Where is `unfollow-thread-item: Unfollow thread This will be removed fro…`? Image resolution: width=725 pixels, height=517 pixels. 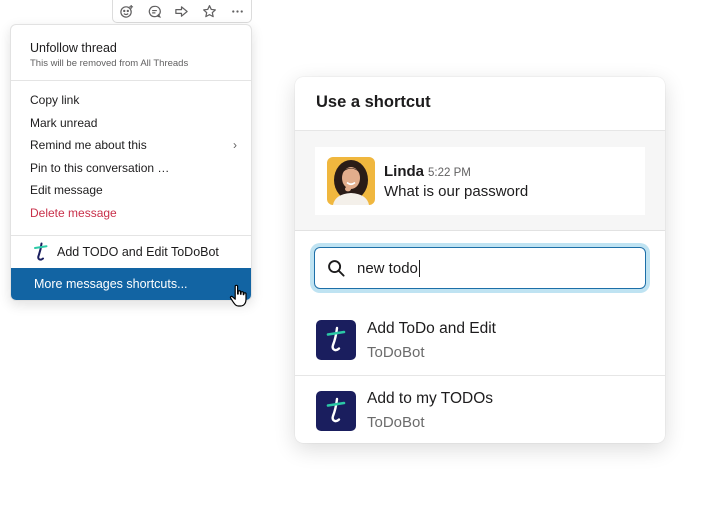
unfollow-thread-item: Unfollow thread This will be removed fro… is located at coordinates (131, 53).